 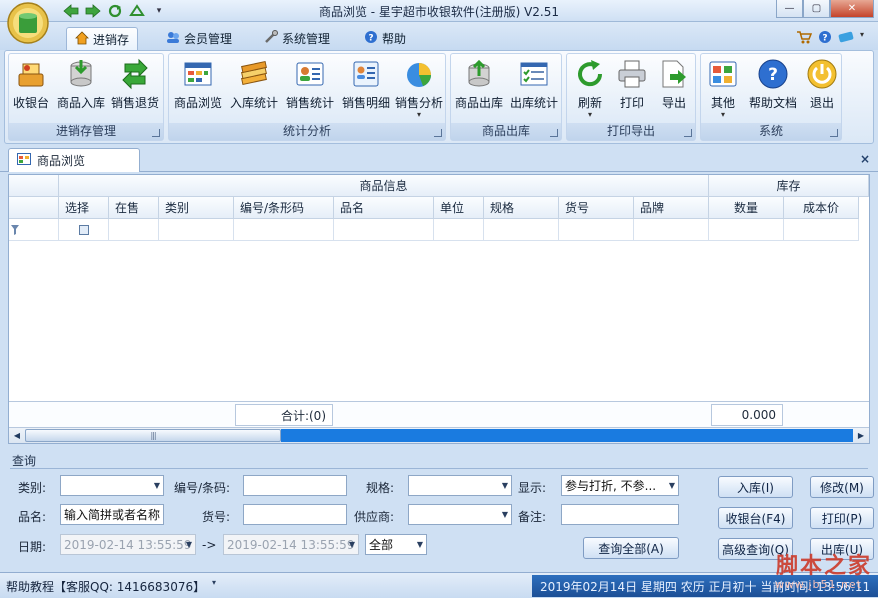 I want to click on print-button: 打印, so click(x=632, y=89).